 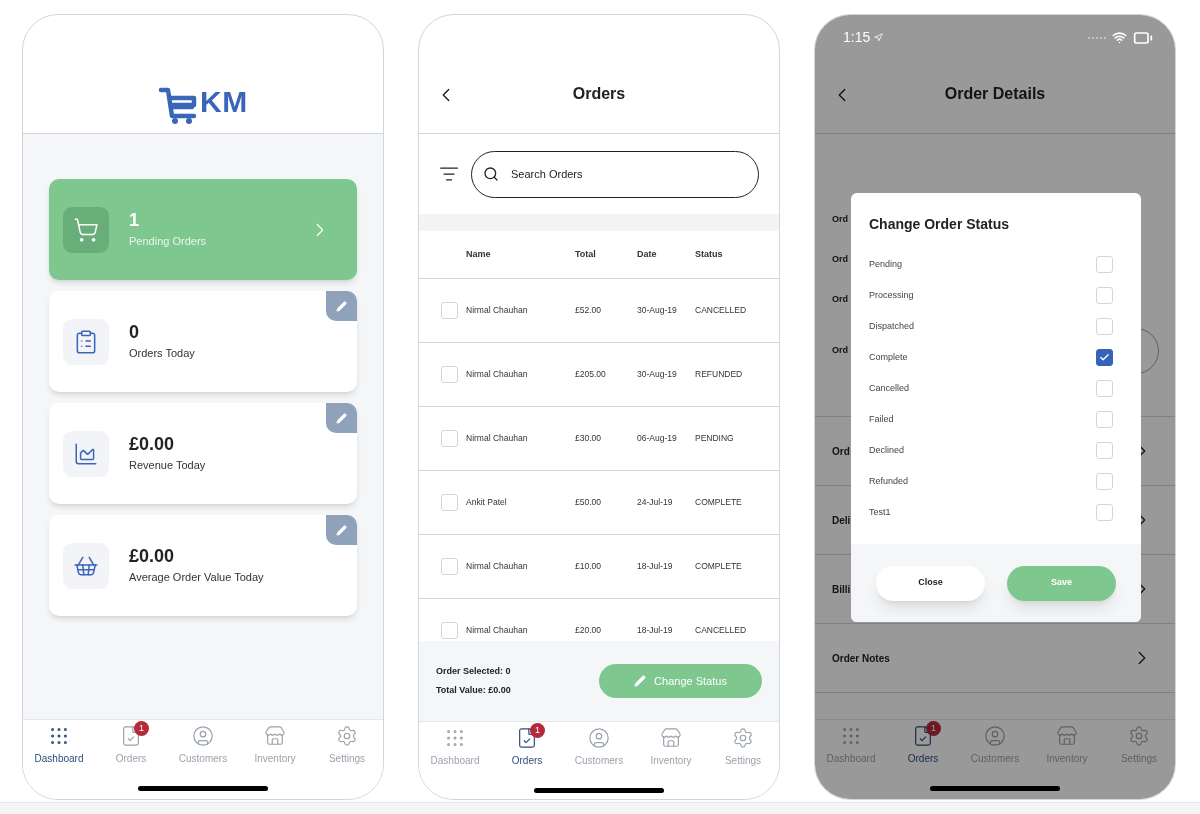 What do you see at coordinates (841, 589) in the screenshot?
I see `row-label: Billi` at bounding box center [841, 589].